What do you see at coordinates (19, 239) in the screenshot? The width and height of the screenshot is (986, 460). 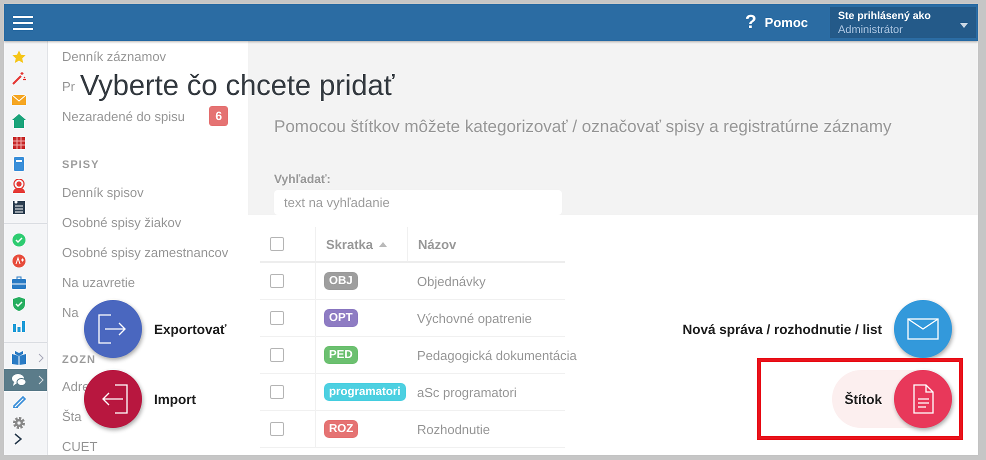 I see `check-circle-icon` at bounding box center [19, 239].